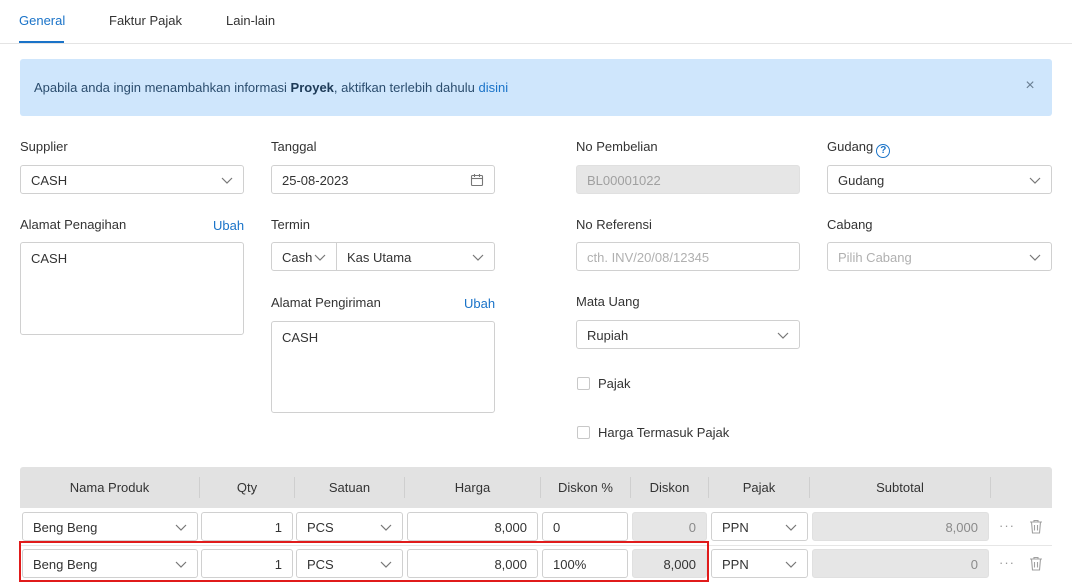  Describe the element at coordinates (583, 432) in the screenshot. I see `harga-termasuk-pajak-checkbox` at that location.